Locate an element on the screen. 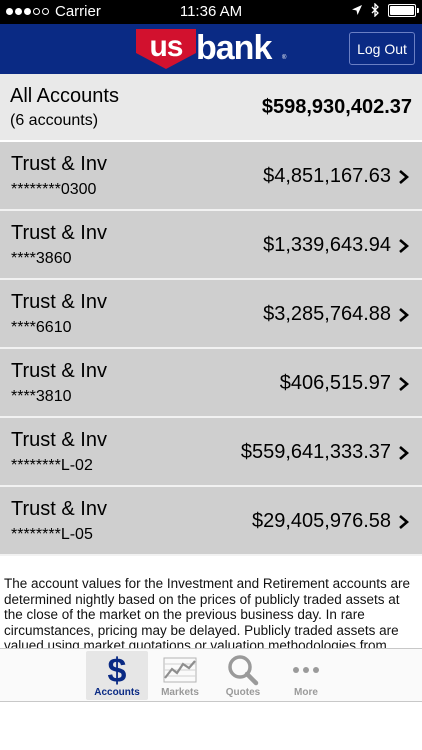 Image resolution: width=422 pixels, height=750 pixels. status-bar: Carrier 11:36 AM is located at coordinates (211, 12).